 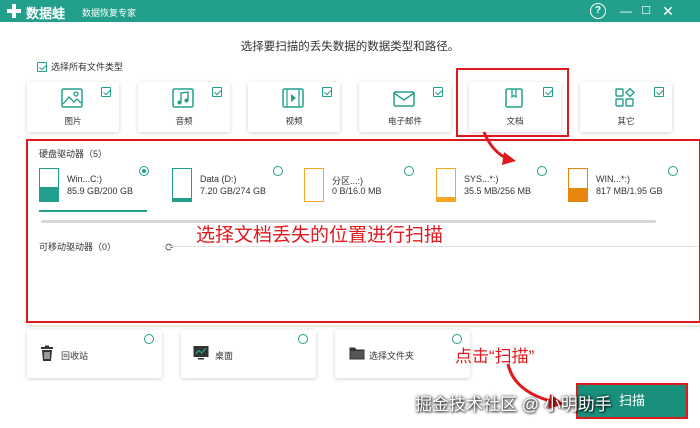 I want to click on location-label: 桌面, so click(x=224, y=356).